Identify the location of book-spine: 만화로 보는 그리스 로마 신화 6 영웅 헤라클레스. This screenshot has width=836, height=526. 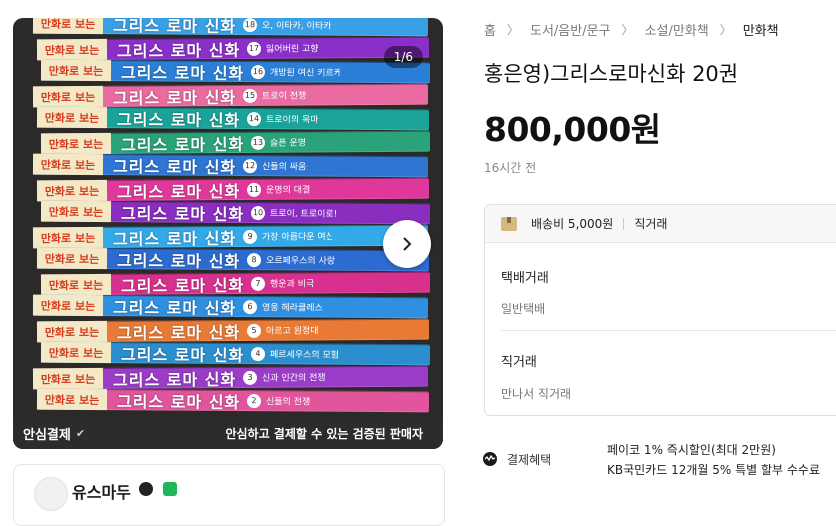
(230, 306).